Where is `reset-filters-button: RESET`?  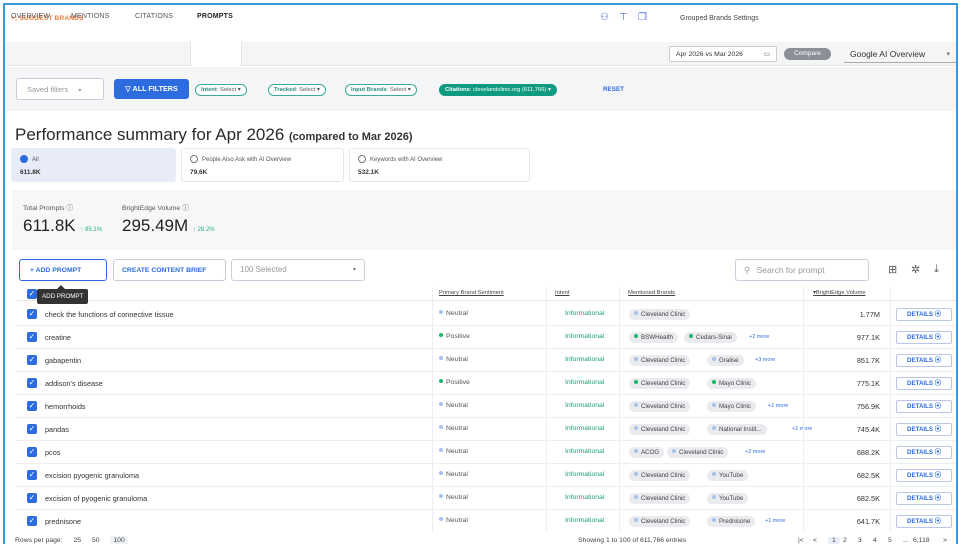
reset-filters-button: RESET is located at coordinates (613, 89).